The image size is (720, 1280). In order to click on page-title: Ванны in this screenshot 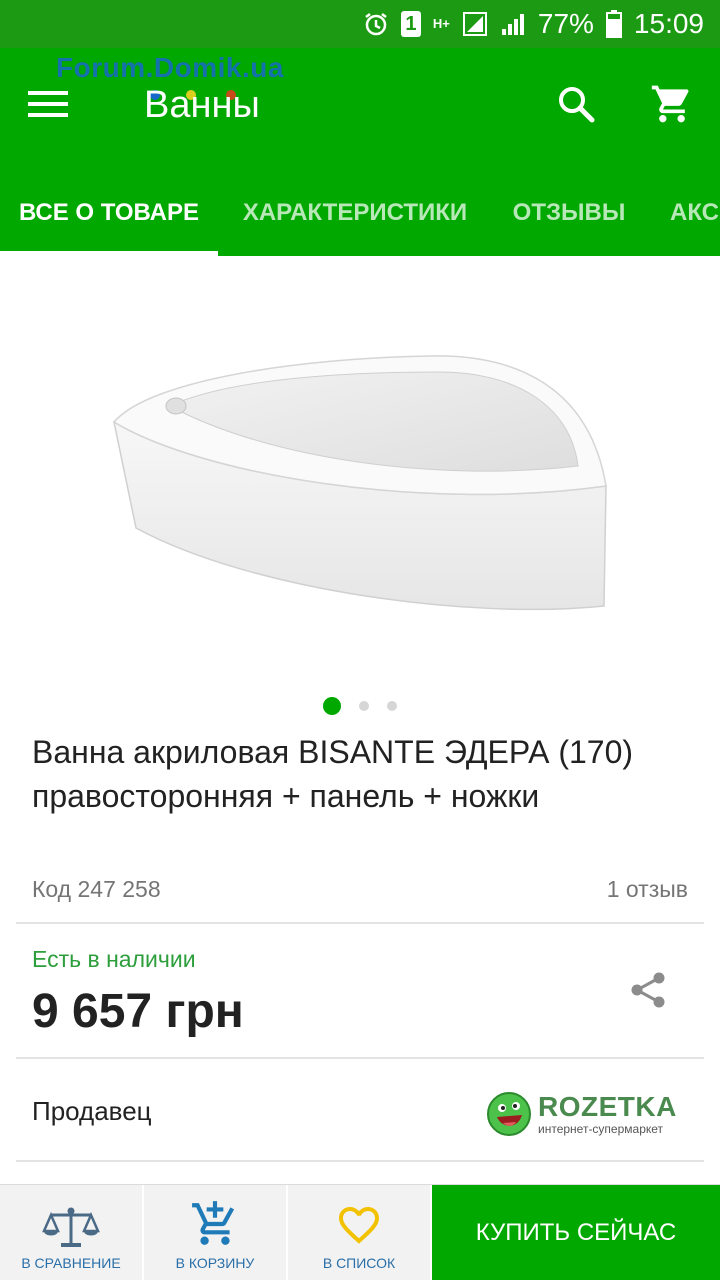, I will do `click(202, 105)`.